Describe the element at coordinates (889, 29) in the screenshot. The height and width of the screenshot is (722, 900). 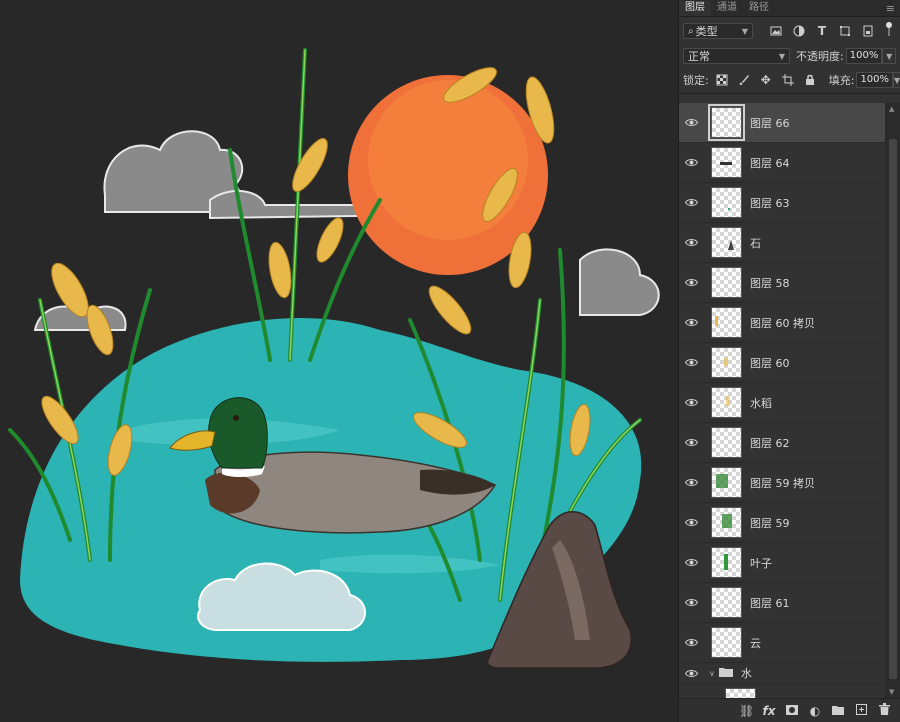
I see `filter-toggle` at that location.